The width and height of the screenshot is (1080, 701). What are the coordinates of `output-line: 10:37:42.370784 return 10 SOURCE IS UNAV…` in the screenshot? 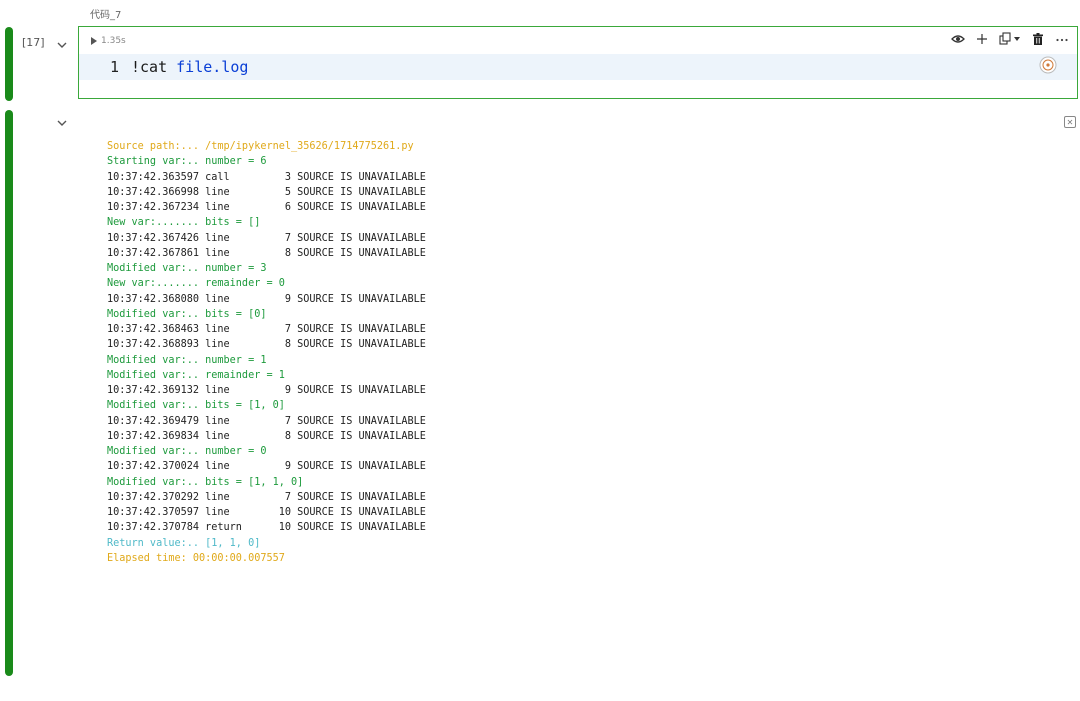 It's located at (266, 528).